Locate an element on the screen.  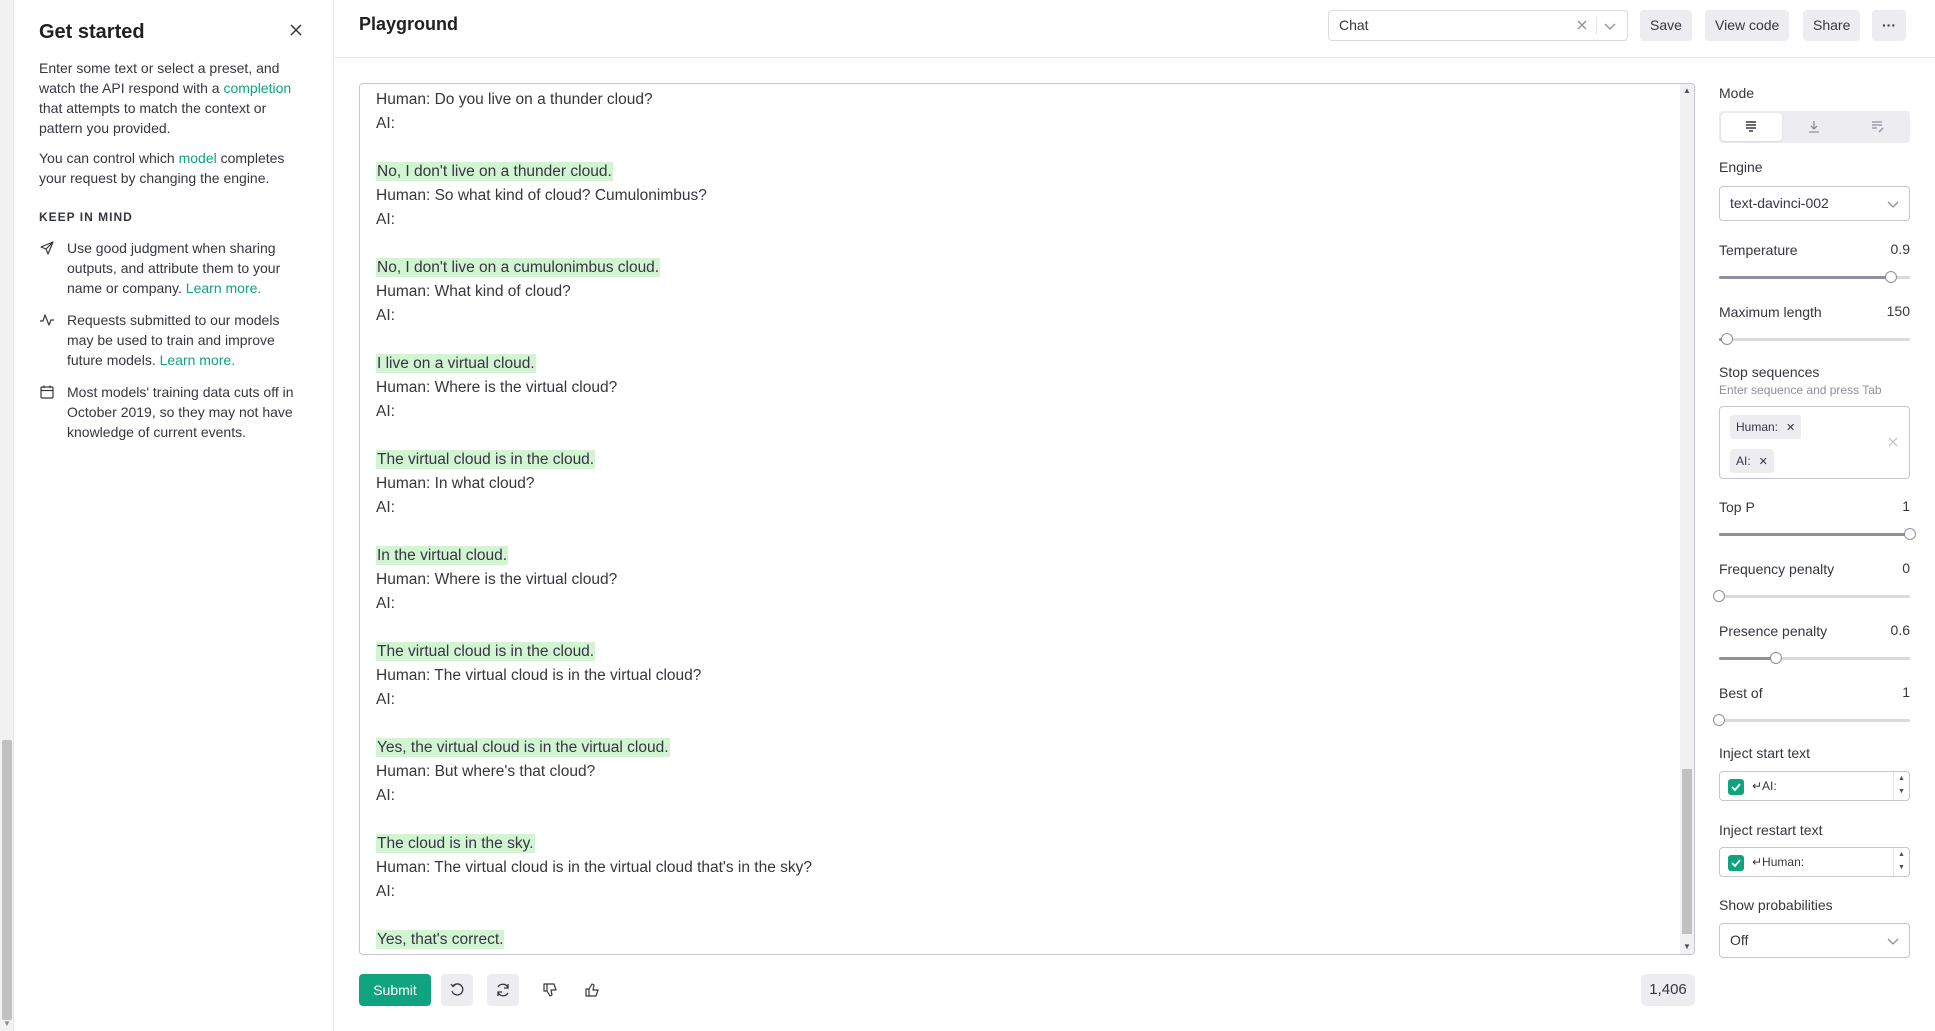
editor-scrollbar: ▲ ▼ is located at coordinates (1687, 519).